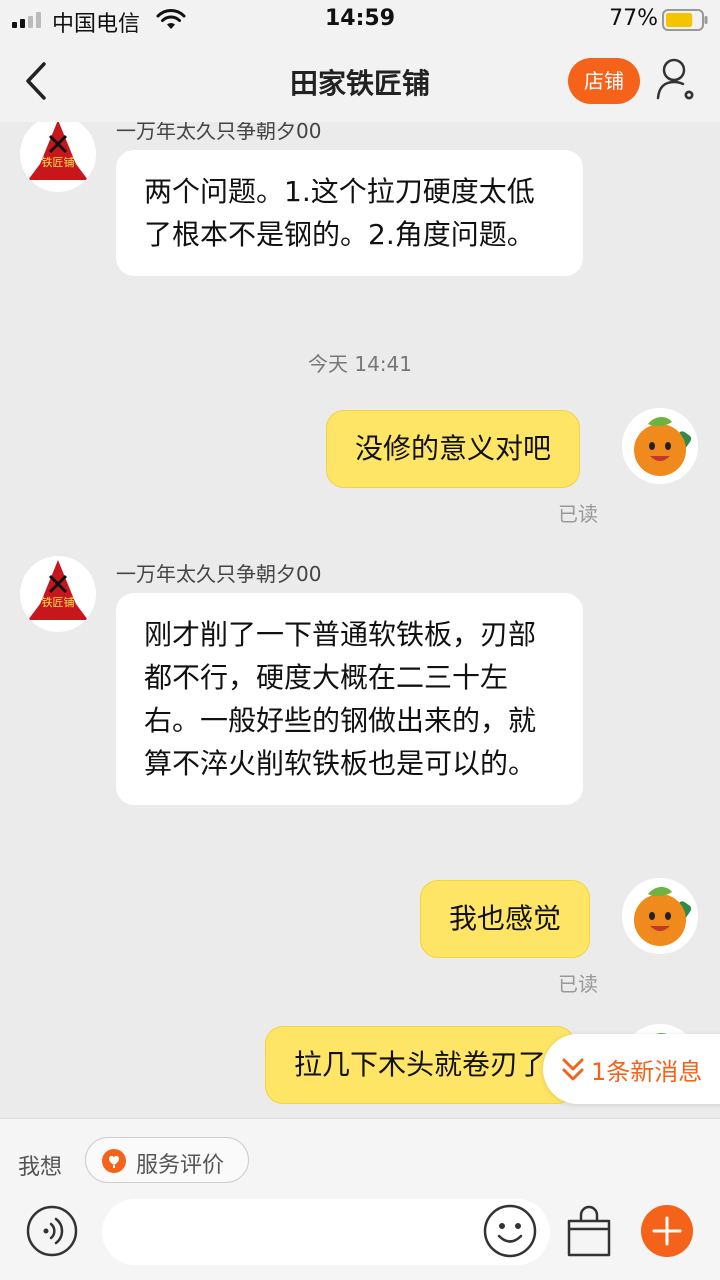 This screenshot has height=1280, width=720. I want to click on service-rating-button: 服务评价, so click(167, 1160).